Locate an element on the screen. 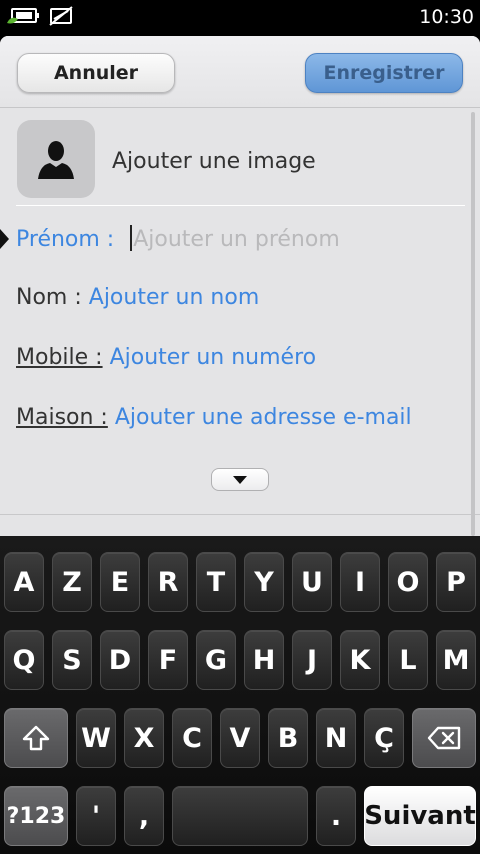  shift-arrow-icon is located at coordinates (36, 738).